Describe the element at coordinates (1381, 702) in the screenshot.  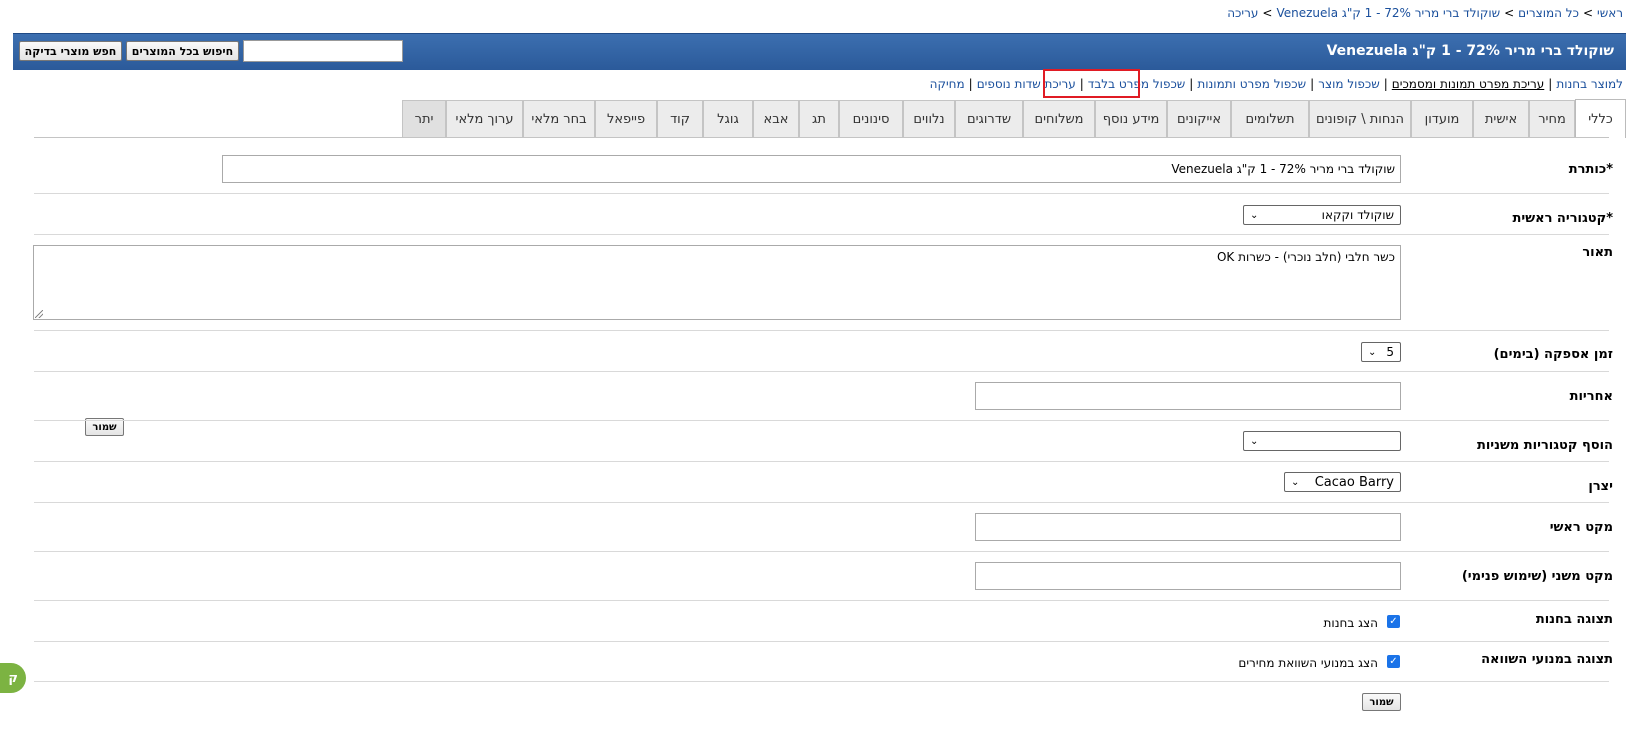
I see `save-bottom-button: שמור` at that location.